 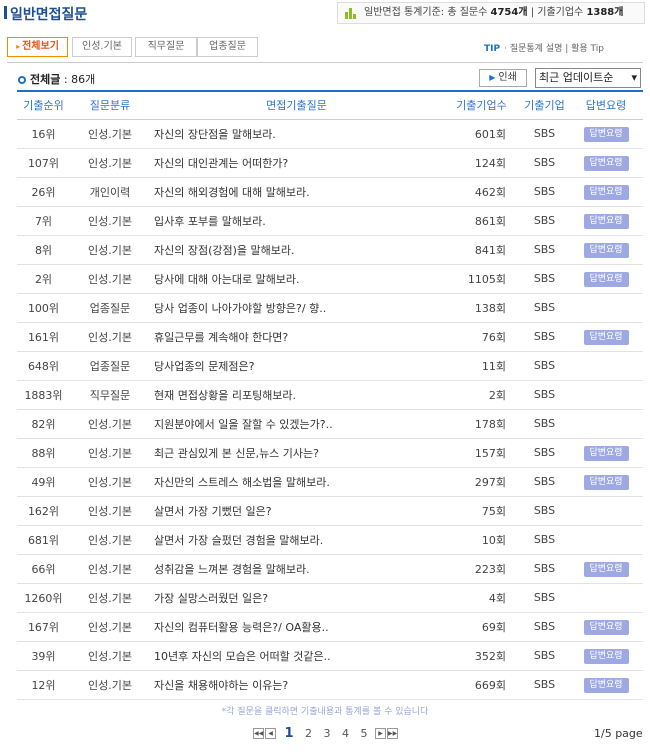 I want to click on first-page-icon: ◀◀, so click(x=258, y=733).